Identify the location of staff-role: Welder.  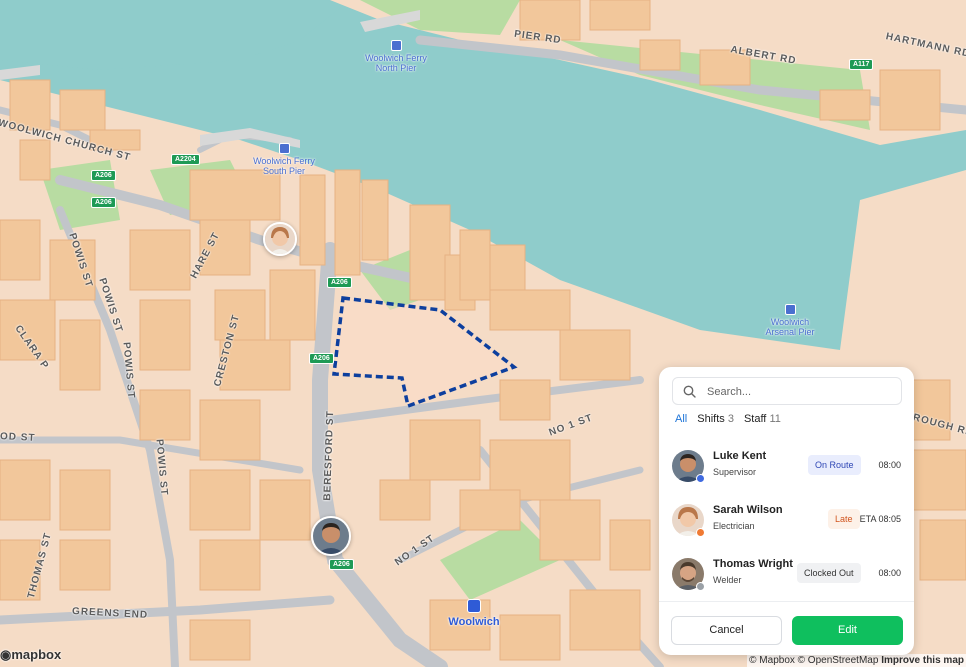
(727, 580).